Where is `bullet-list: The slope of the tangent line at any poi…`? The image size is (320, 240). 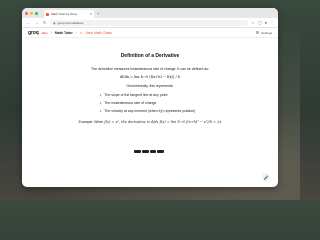 bullet-list: The slope of the tangent line at any poi… is located at coordinates (165, 105).